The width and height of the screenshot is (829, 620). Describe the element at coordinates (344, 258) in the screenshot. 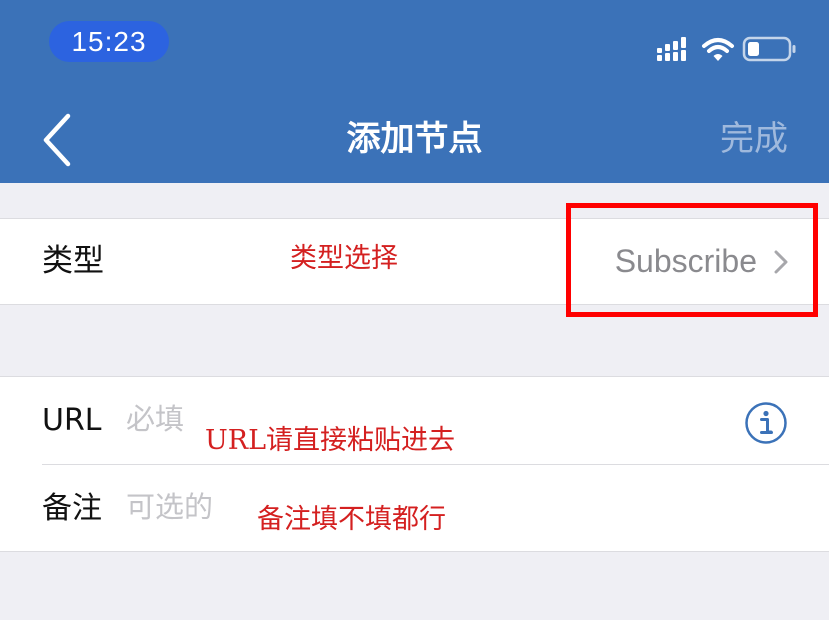

I see `type-annotation: 类型选择` at that location.